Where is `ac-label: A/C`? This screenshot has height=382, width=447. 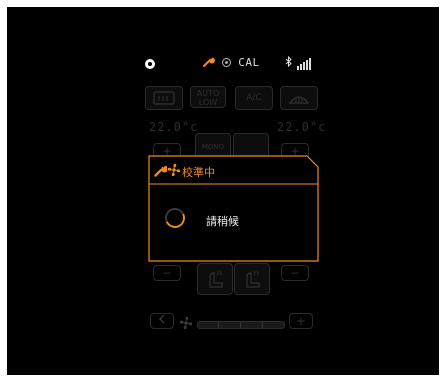 ac-label: A/C is located at coordinates (254, 98).